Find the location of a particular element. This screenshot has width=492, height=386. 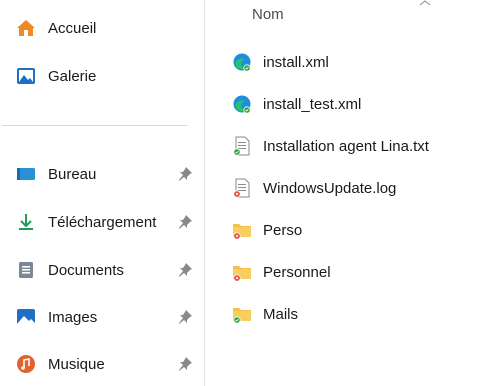

nav-item-accueil: Accueil is located at coordinates (102, 28).